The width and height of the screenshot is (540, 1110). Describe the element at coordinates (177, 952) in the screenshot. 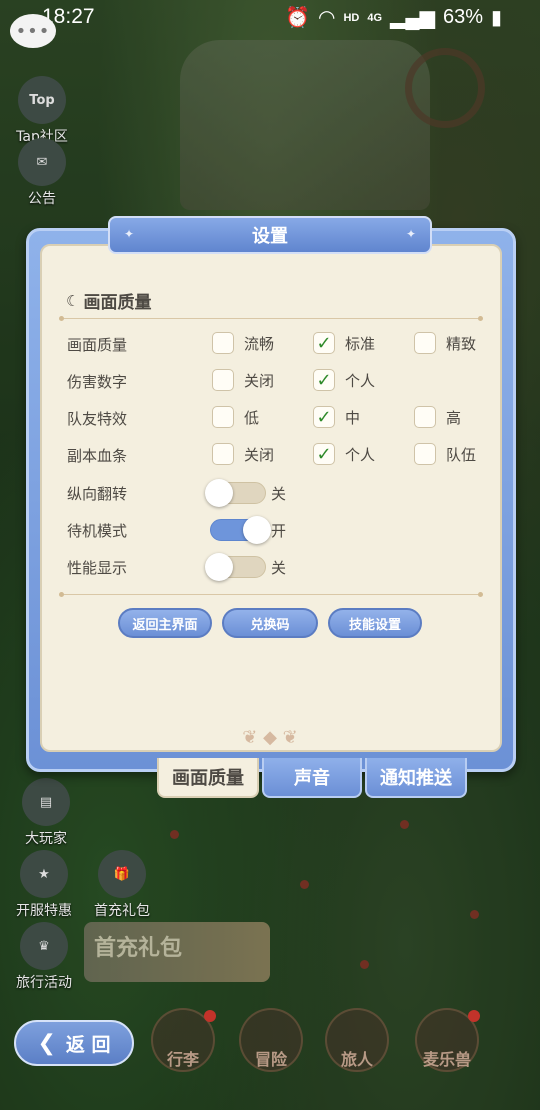

I see `first-charge-banner: 首充礼包` at that location.